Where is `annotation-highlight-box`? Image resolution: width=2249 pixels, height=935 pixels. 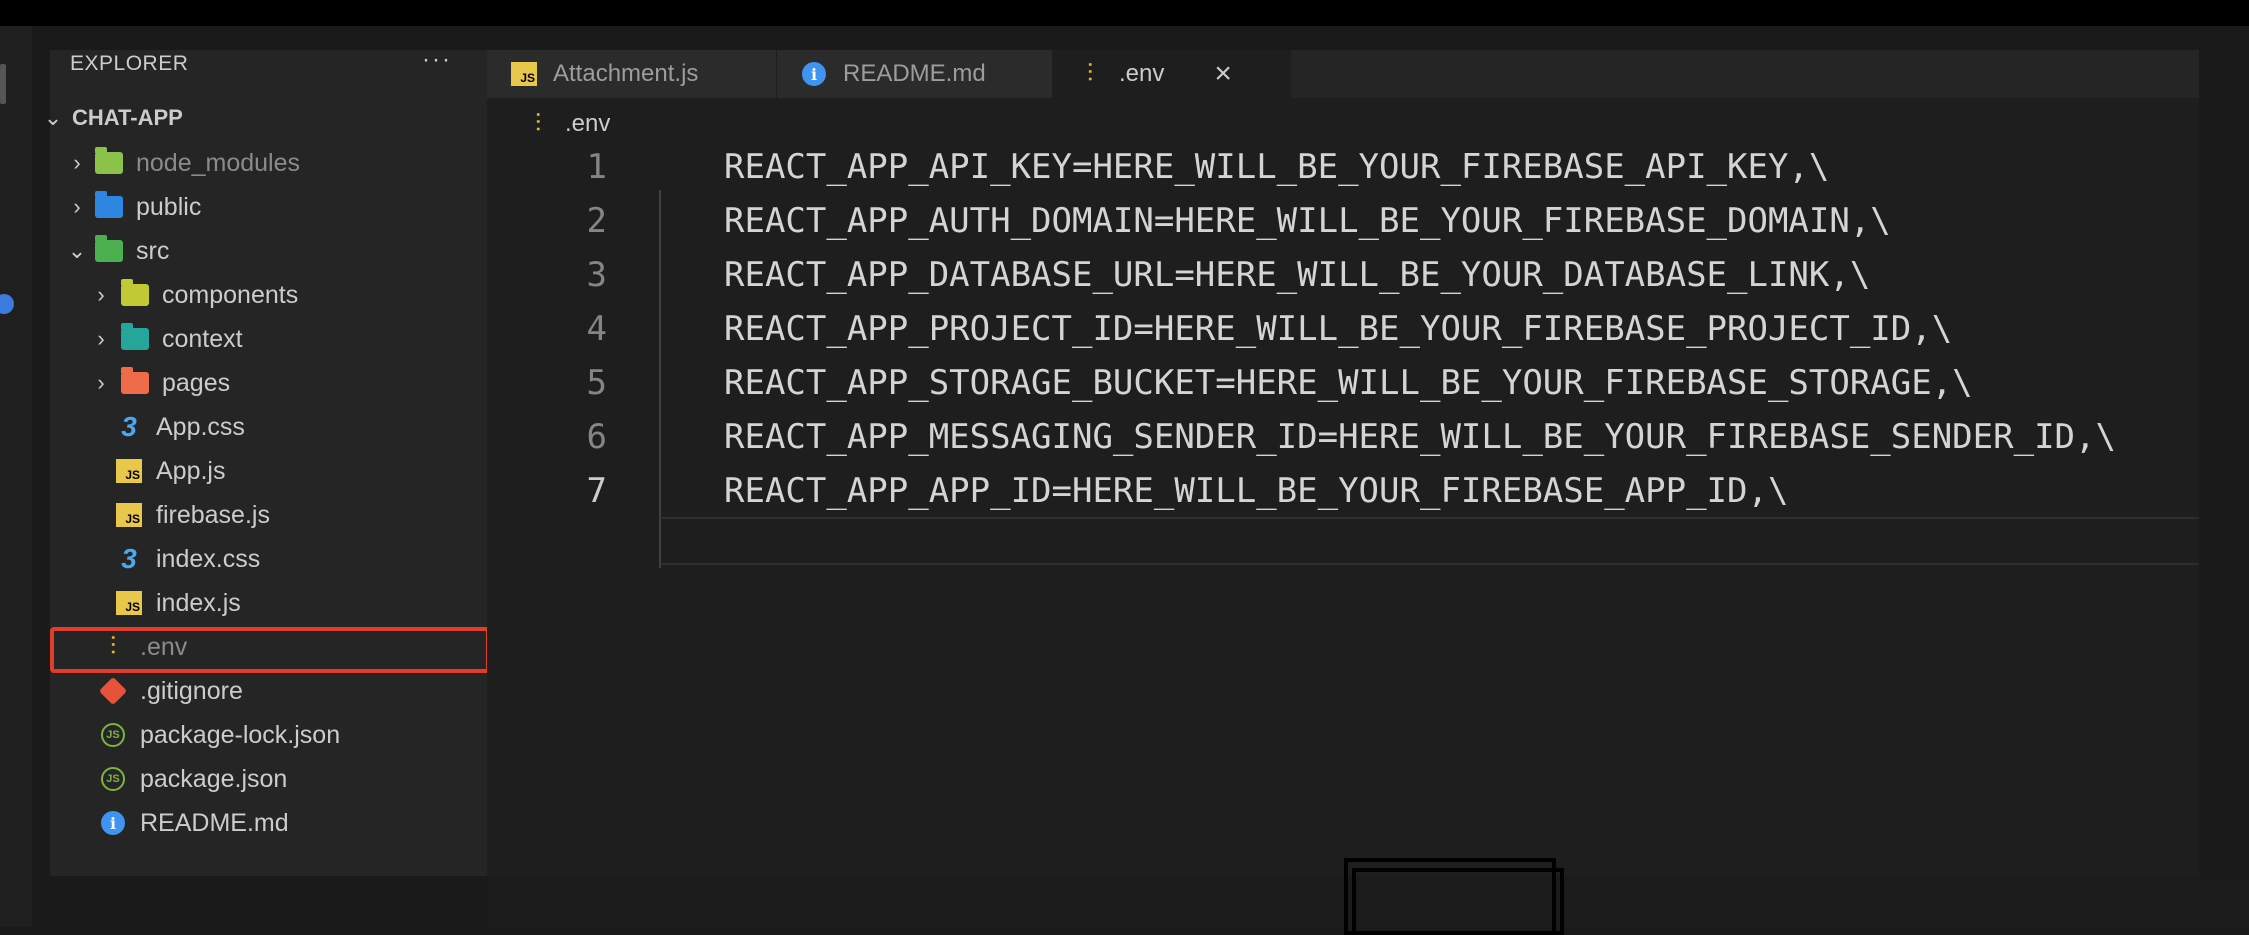 annotation-highlight-box is located at coordinates (270, 650).